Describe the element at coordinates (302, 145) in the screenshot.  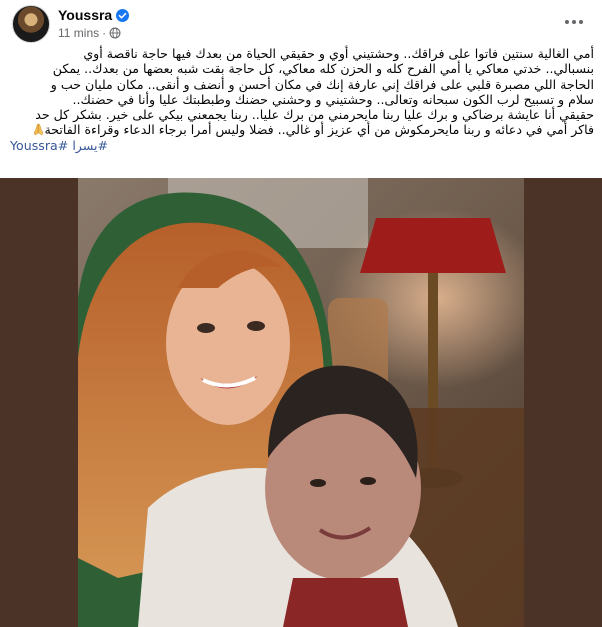
I see `hashtag-line: #يسرا #Youssra` at that location.